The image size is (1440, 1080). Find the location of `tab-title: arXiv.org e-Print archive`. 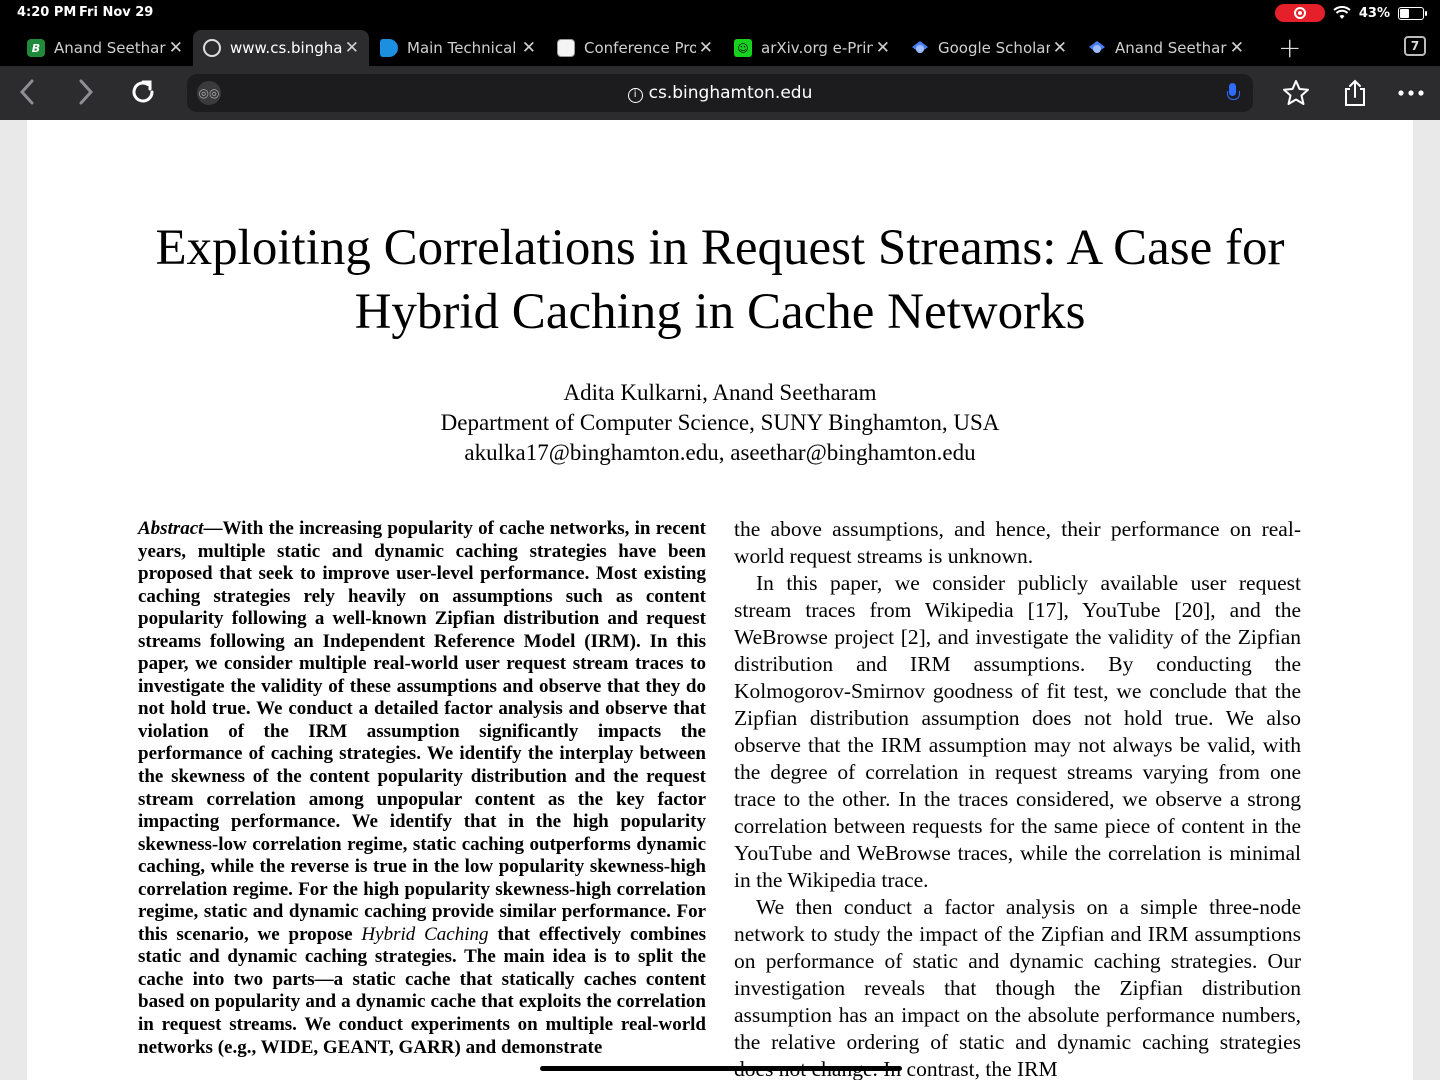

tab-title: arXiv.org e-Print archive is located at coordinates (817, 48).